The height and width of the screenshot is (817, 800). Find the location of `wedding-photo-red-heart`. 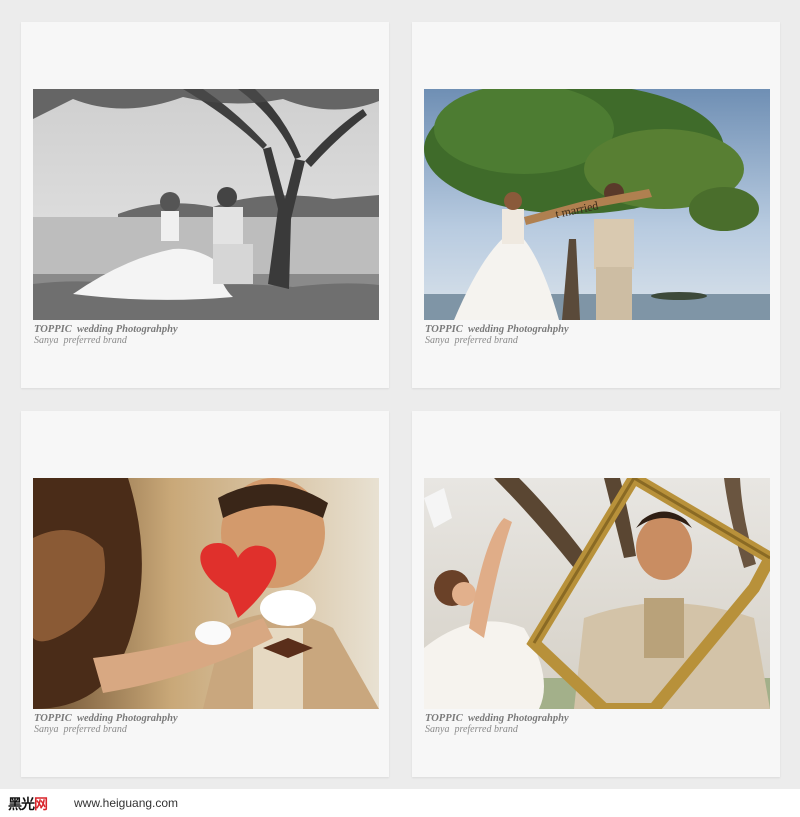

wedding-photo-red-heart is located at coordinates (206, 593).